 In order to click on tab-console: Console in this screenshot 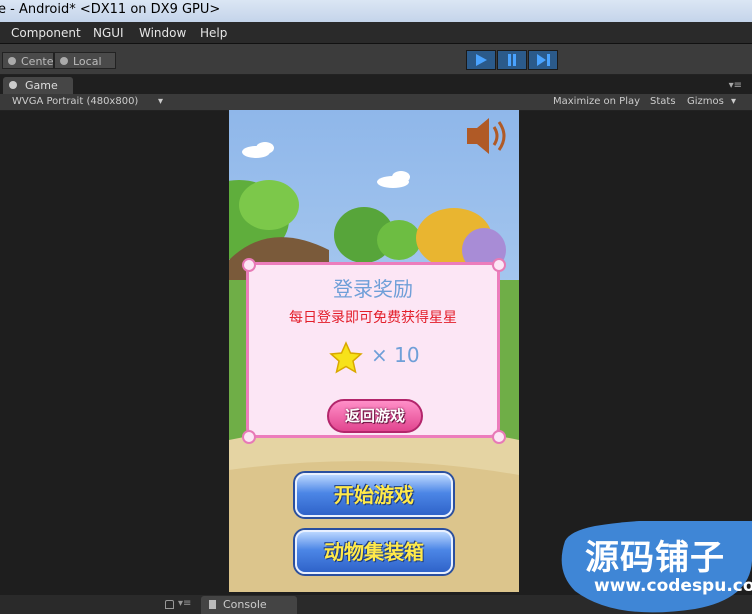, I will do `click(249, 605)`.